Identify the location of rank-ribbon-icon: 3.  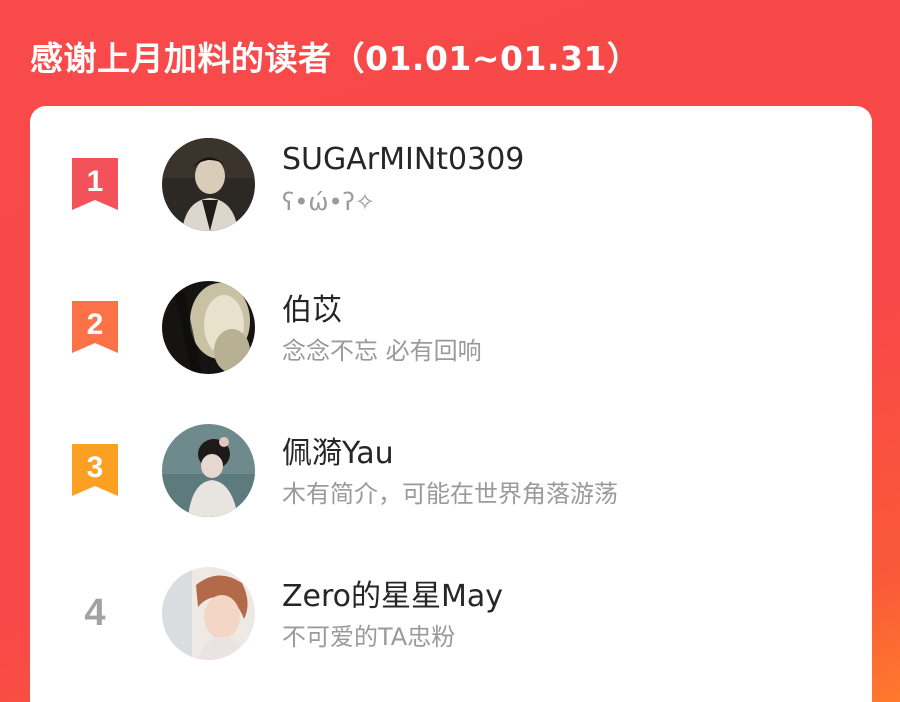
(95, 470).